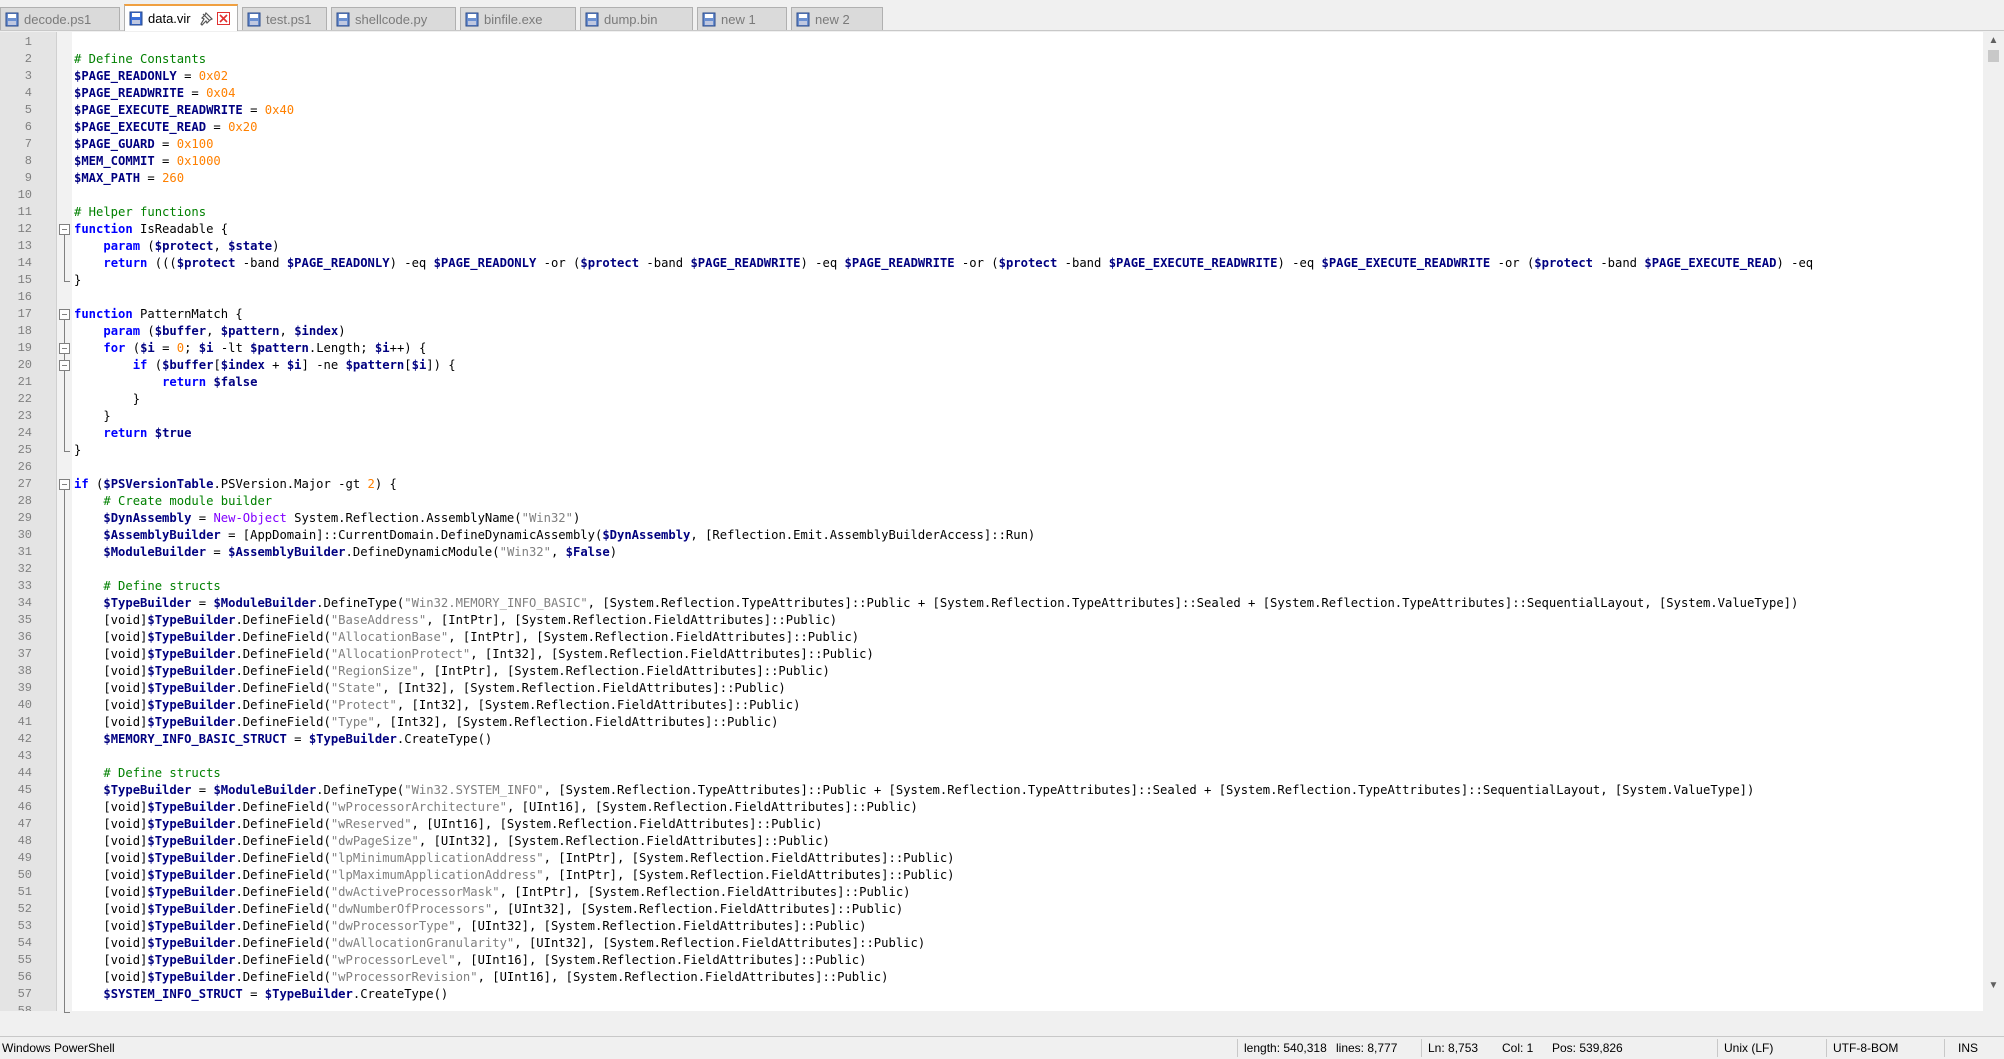 The height and width of the screenshot is (1059, 2004). What do you see at coordinates (287, 331) in the screenshot?
I see `code-token: ,` at bounding box center [287, 331].